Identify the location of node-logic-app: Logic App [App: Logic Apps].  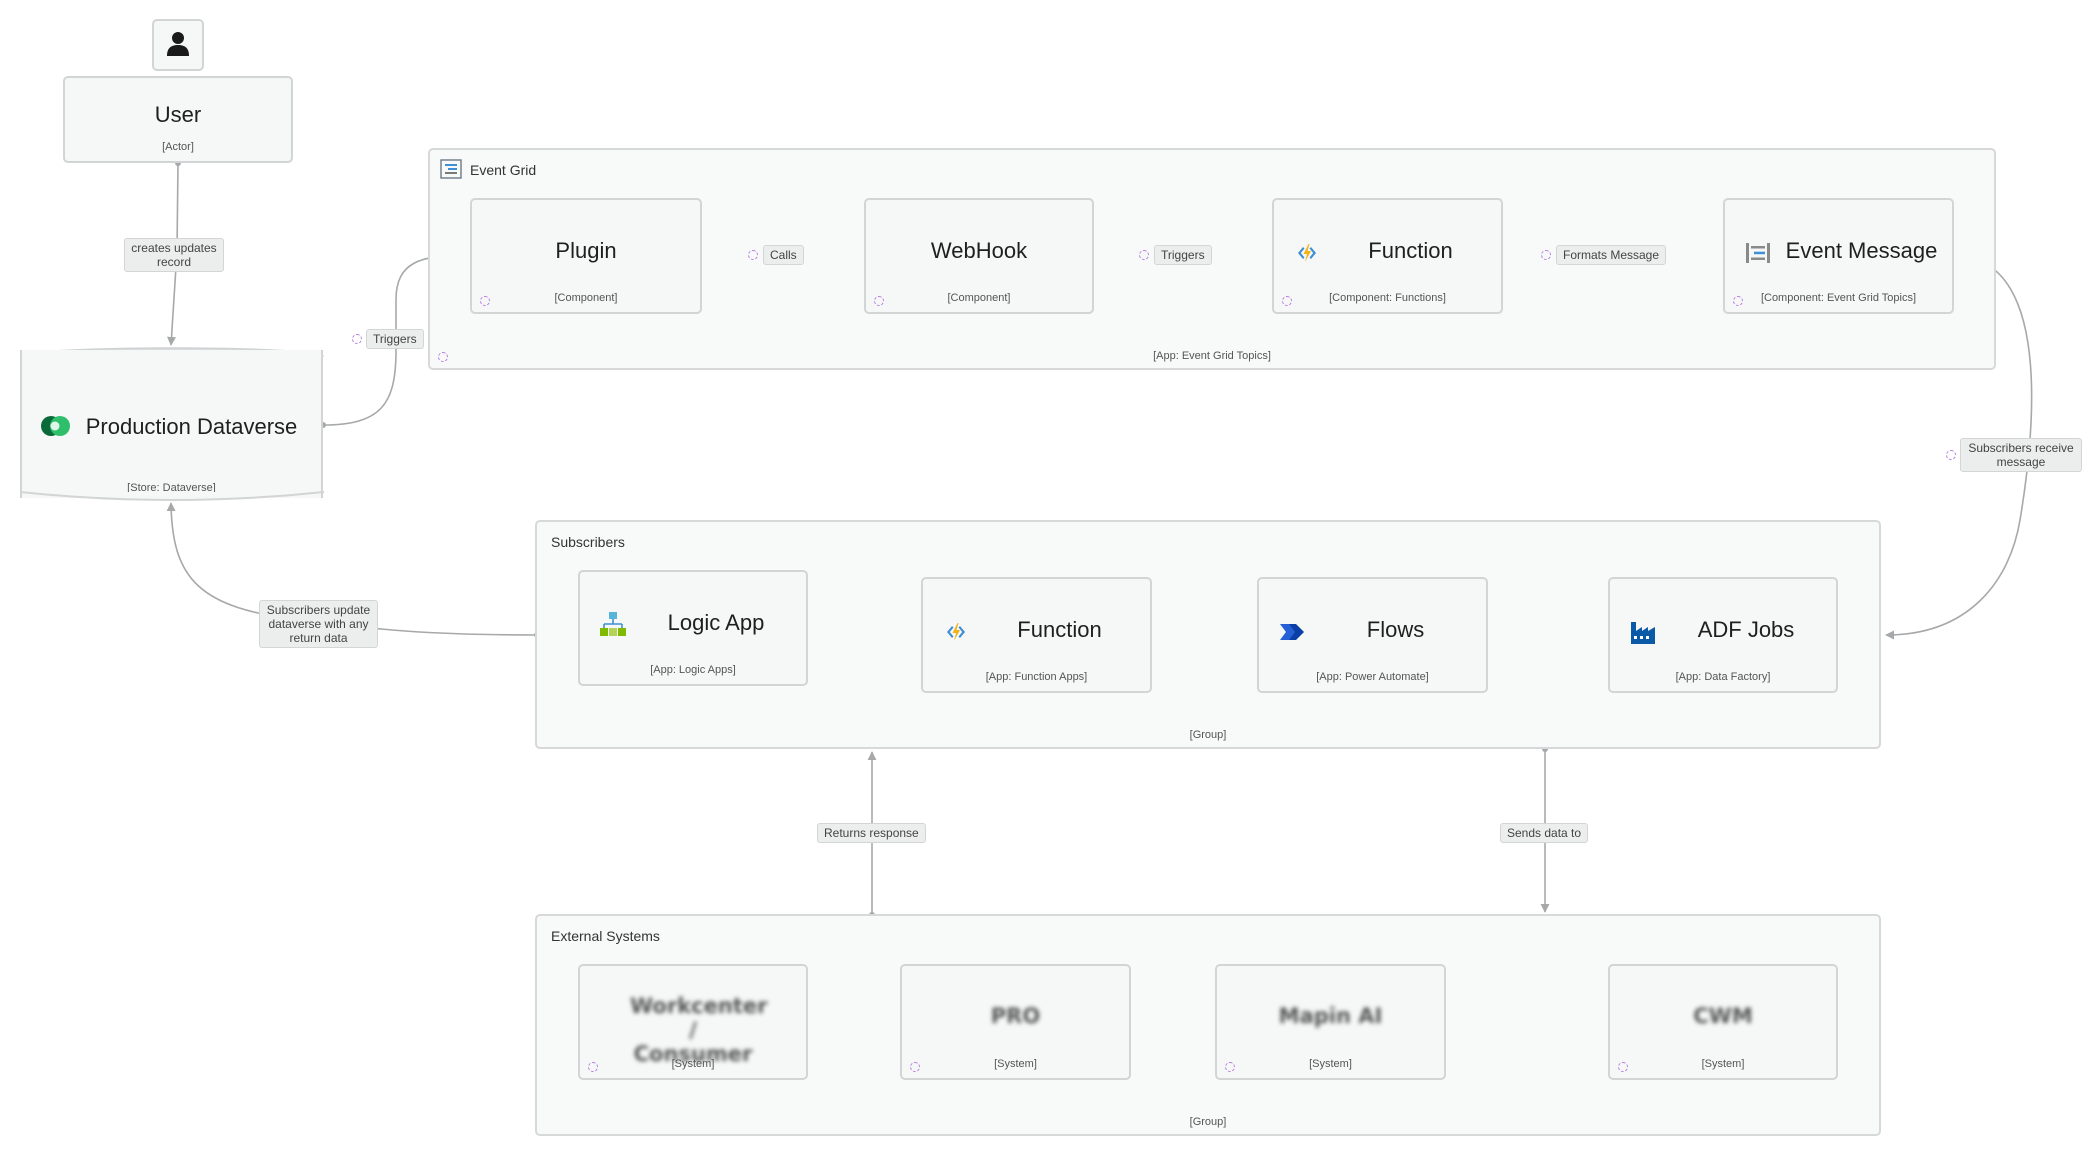
(693, 628).